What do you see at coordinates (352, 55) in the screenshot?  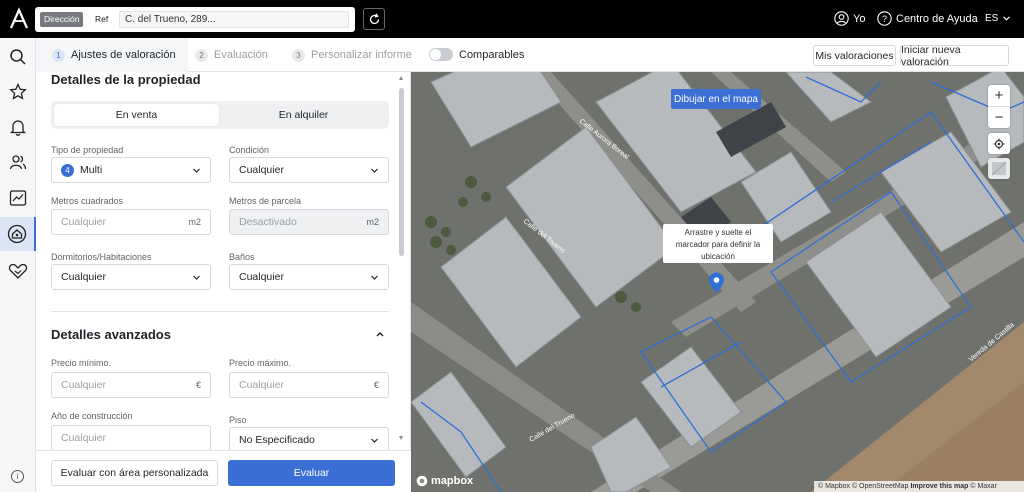 I see `step-customize-report: 3 Personalizar informe` at bounding box center [352, 55].